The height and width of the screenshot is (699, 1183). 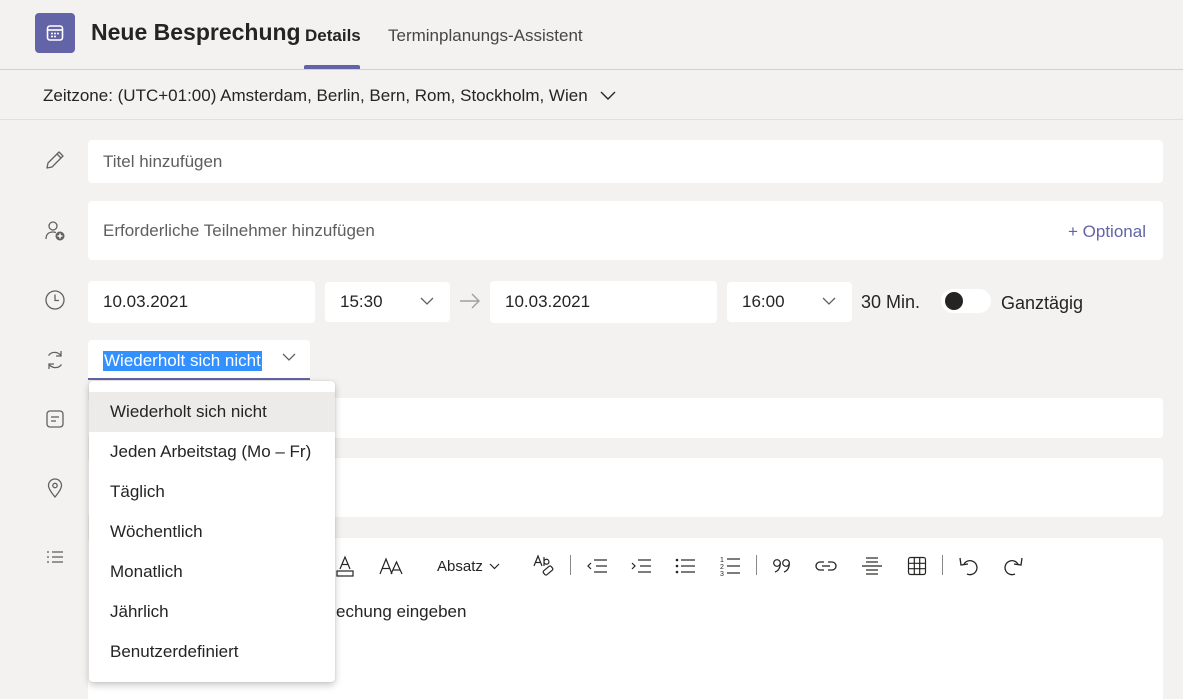 I want to click on all-day-toggle, so click(x=966, y=301).